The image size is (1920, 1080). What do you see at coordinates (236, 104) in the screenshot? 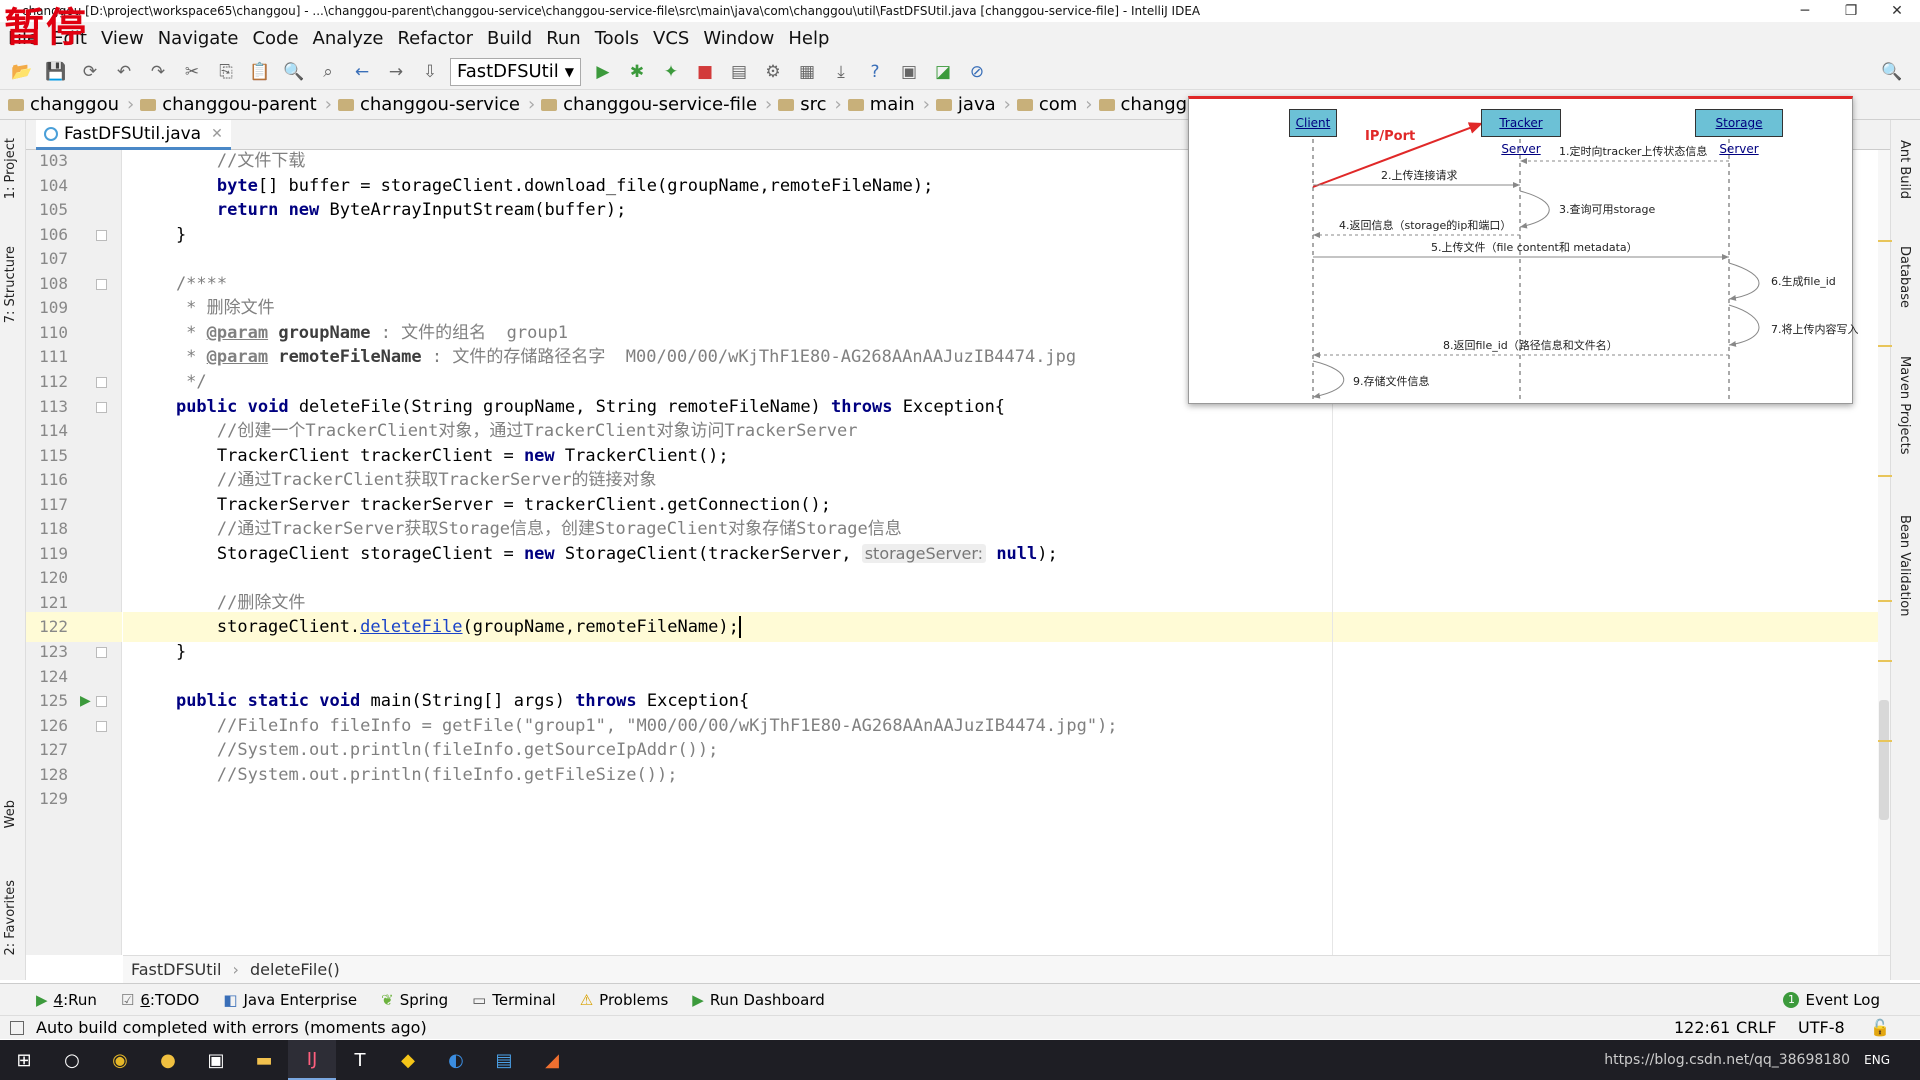
I see `breadcrumb-item: changgou-parent ›` at bounding box center [236, 104].